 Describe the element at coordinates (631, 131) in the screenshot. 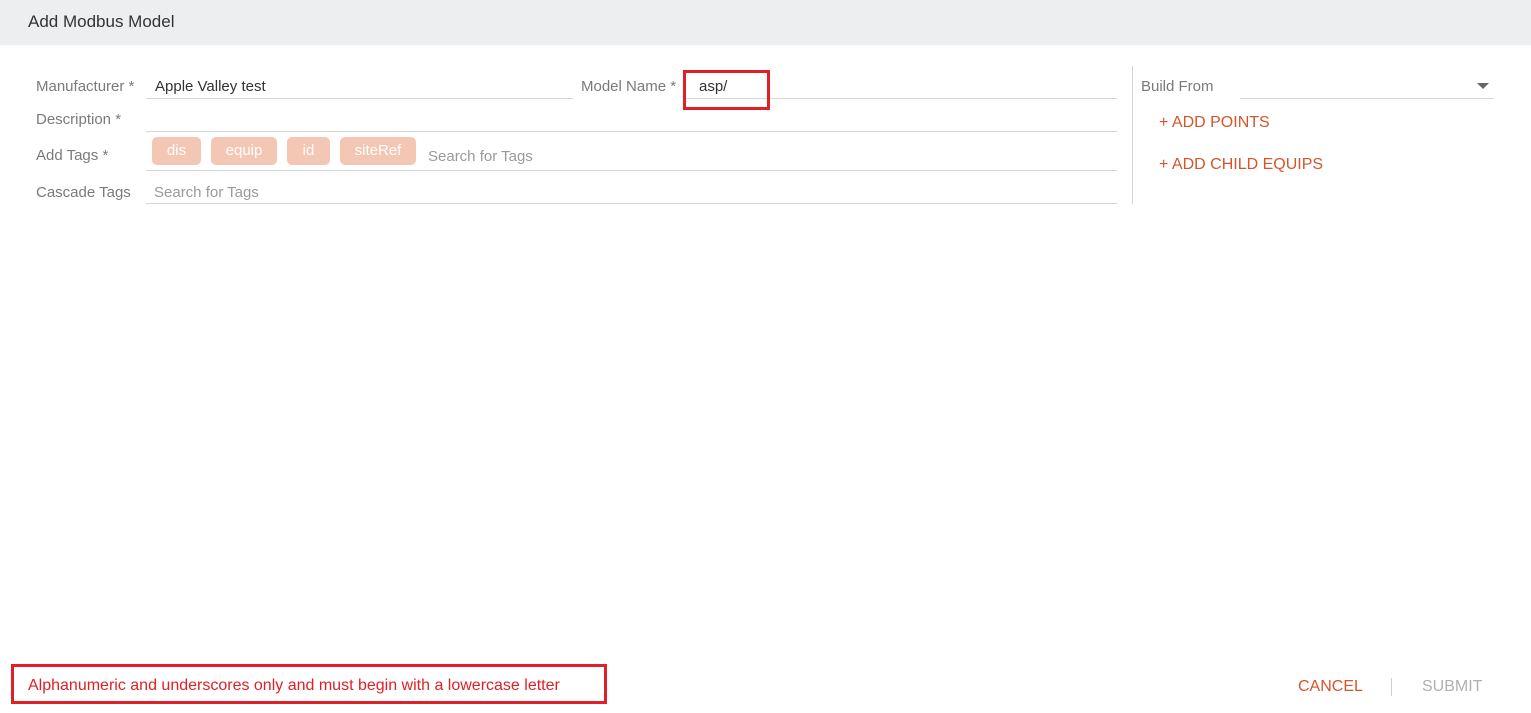

I see `description-underline` at that location.